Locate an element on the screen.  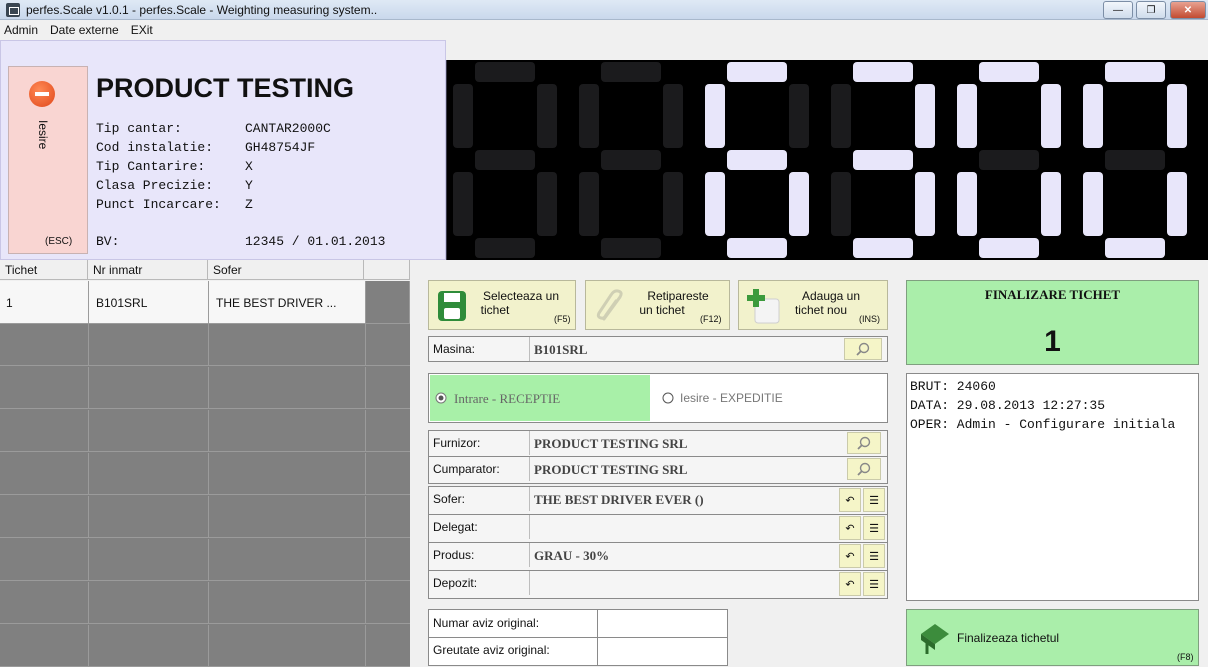
furnizor-search-button is located at coordinates (863, 443).